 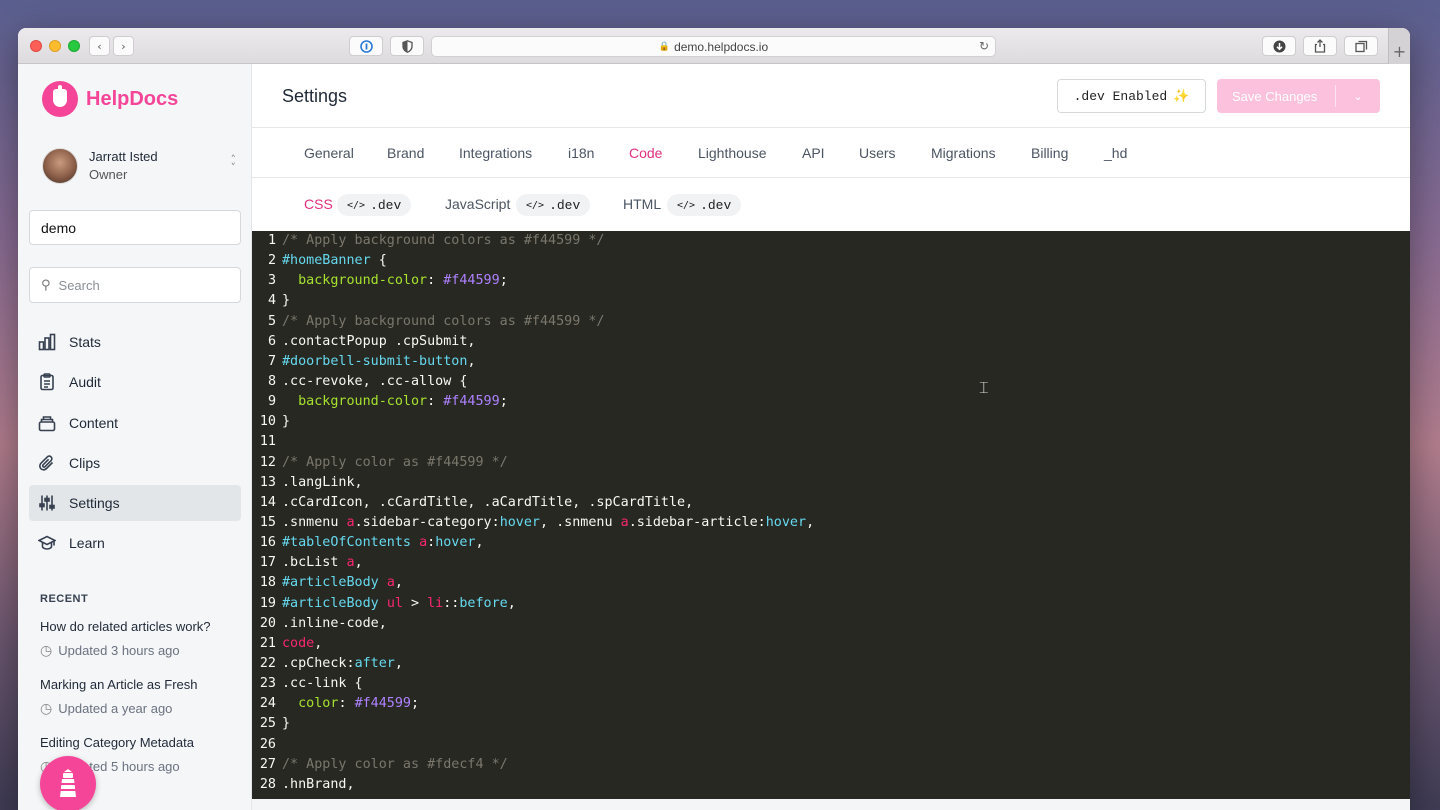 I want to click on code-line: 9 background-color: #f44599;, so click(x=831, y=402).